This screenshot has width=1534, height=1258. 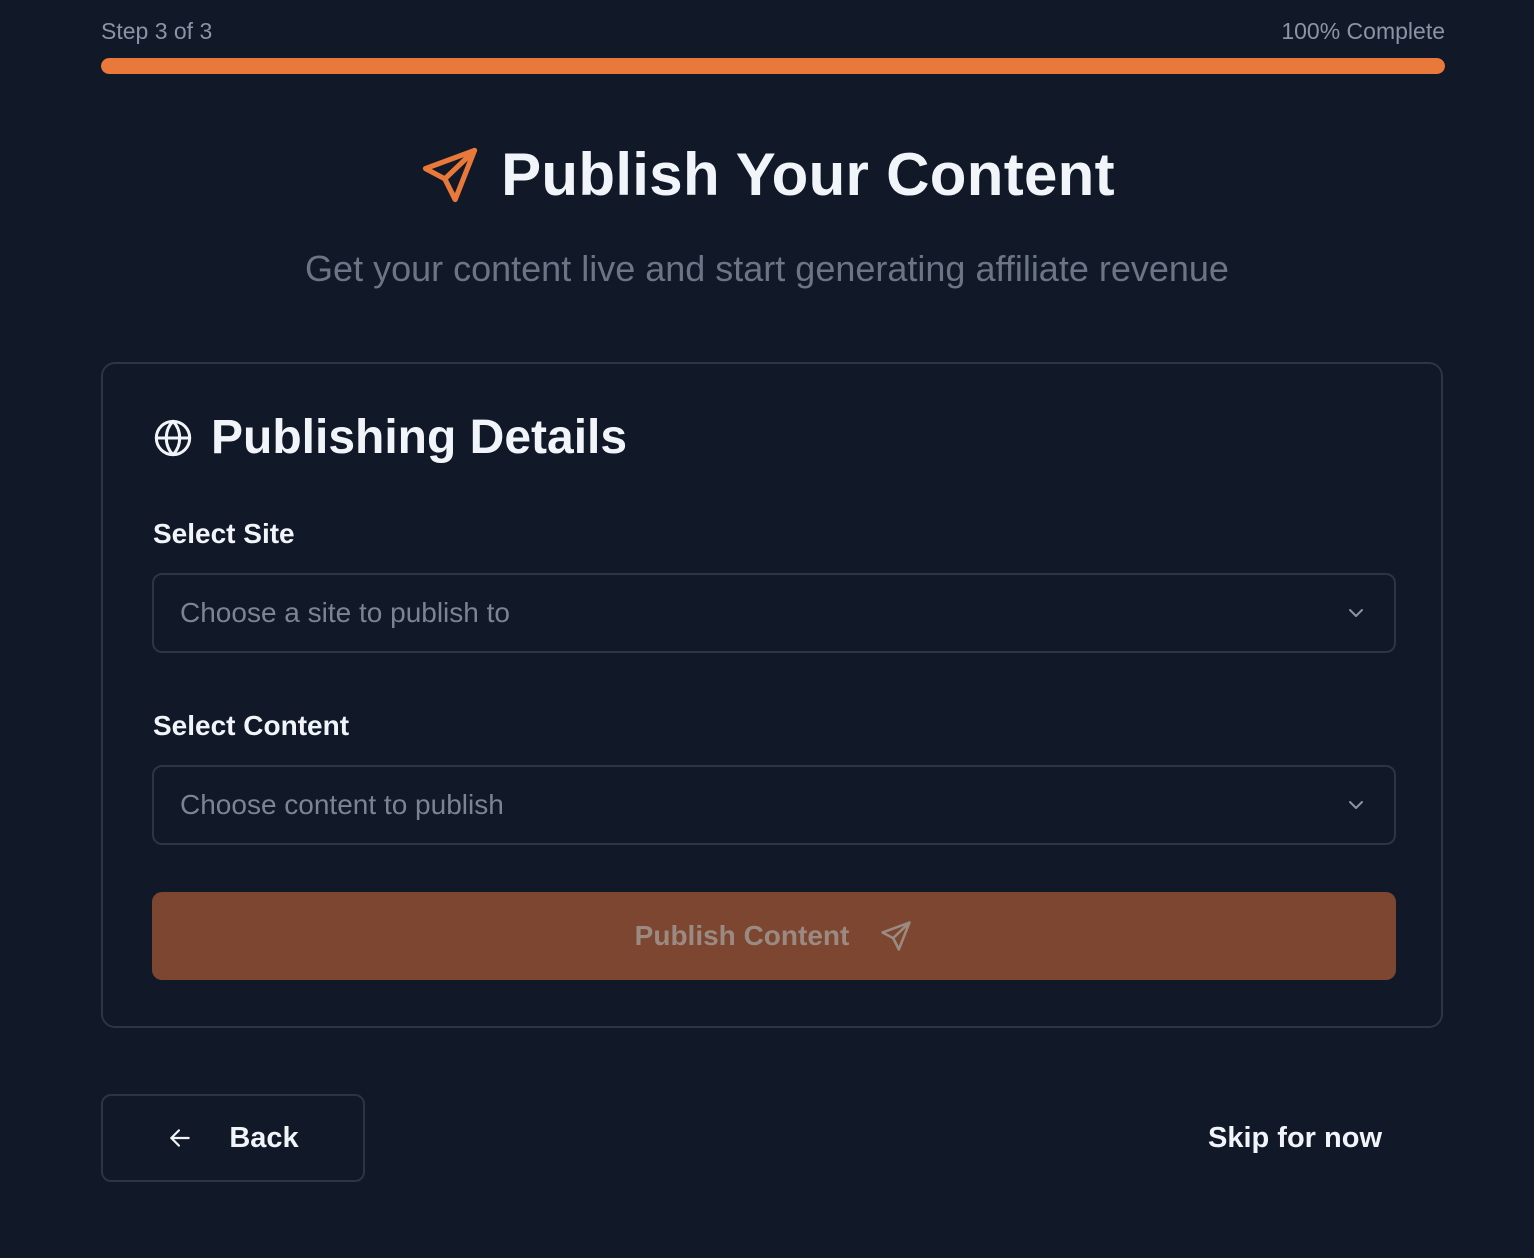 I want to click on page-heading: Publish Your Content, so click(x=767, y=174).